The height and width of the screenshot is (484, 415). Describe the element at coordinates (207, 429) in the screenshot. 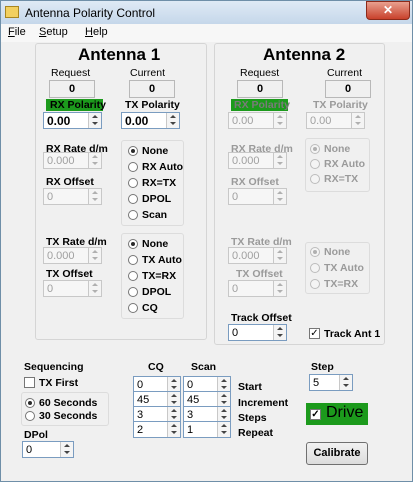

I see `scan-repeat-input: 1` at that location.